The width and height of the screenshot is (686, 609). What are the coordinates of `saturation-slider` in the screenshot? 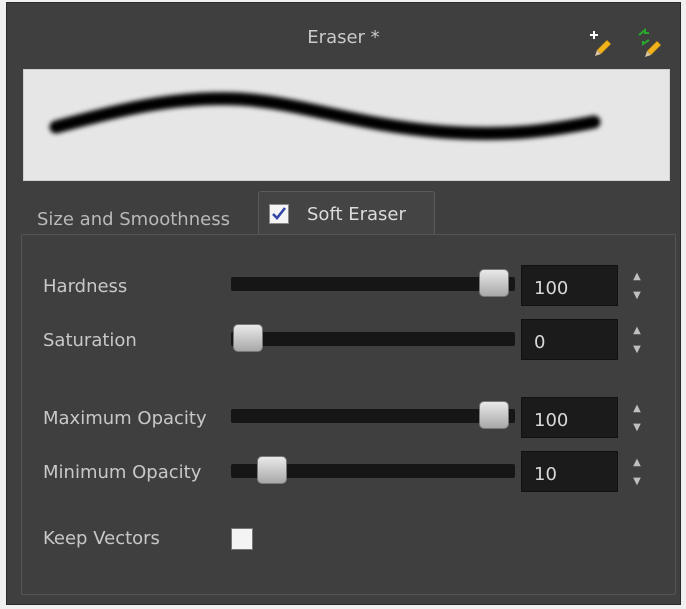 It's located at (373, 338).